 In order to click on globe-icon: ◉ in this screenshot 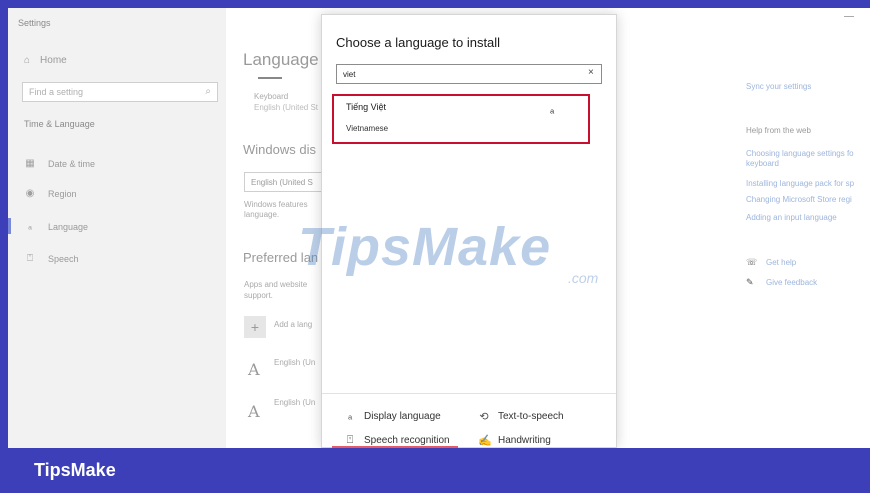, I will do `click(30, 193)`.